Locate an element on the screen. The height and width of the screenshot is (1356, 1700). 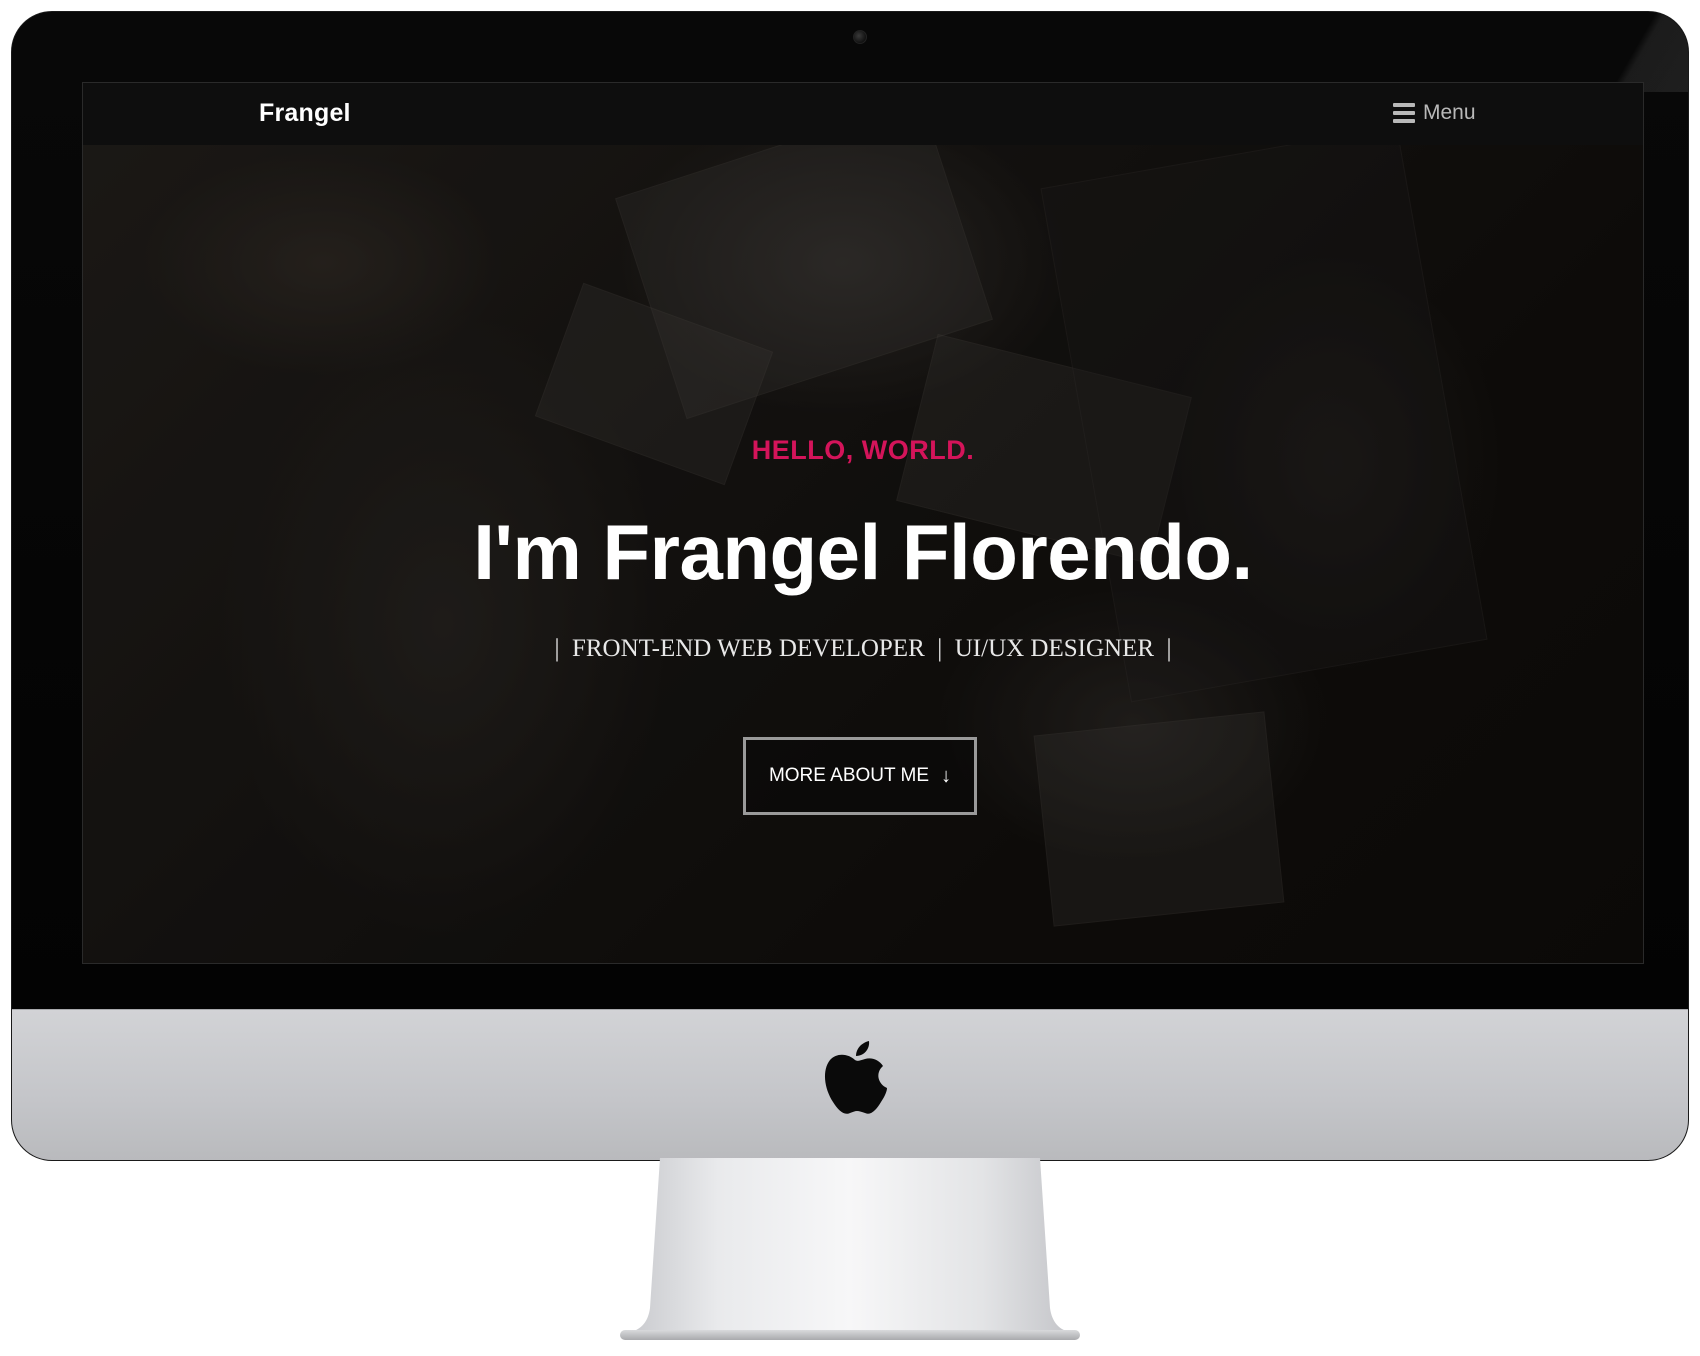
hero-greeting: HELLO, WORLD. is located at coordinates (863, 450).